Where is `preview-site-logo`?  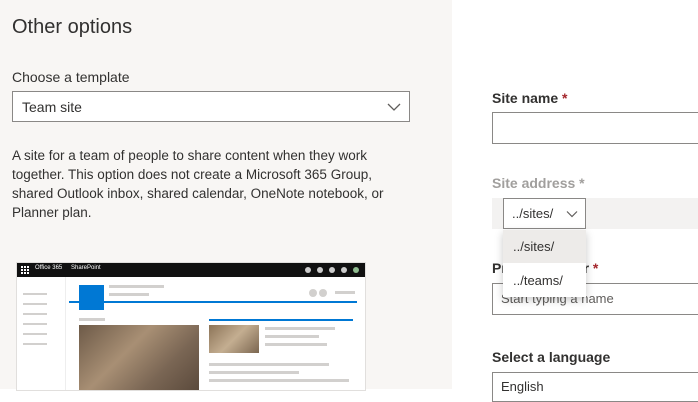
preview-site-logo is located at coordinates (91, 297).